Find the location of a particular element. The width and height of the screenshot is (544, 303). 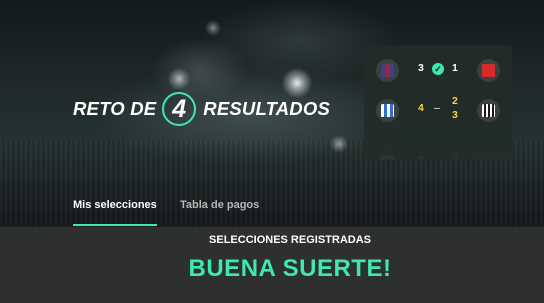

tab-bar: Mis selecciones Tabla de pagos is located at coordinates (272, 211).